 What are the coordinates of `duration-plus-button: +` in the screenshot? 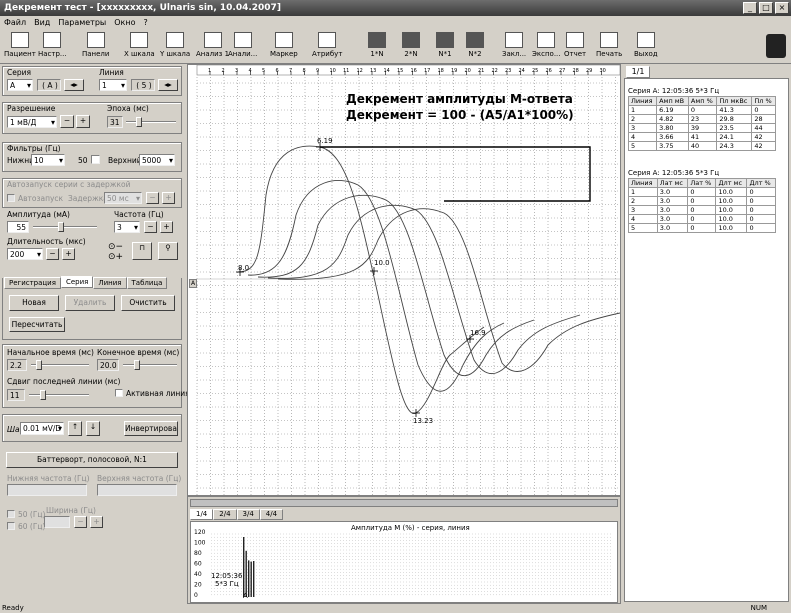 It's located at (68, 254).